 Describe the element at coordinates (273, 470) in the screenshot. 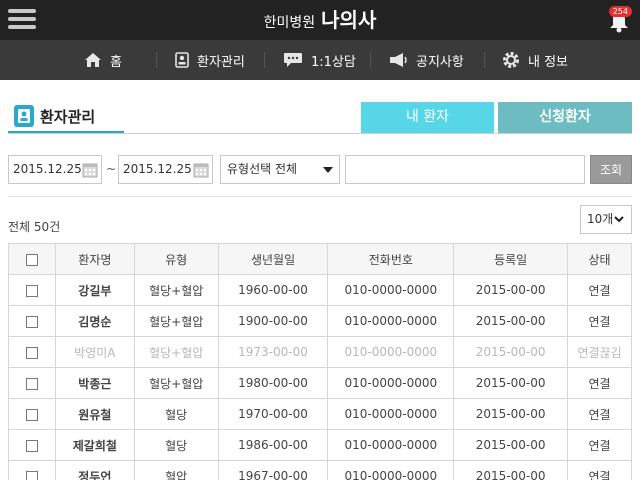

I see `birthdate-cell: 1967-00-00` at that location.